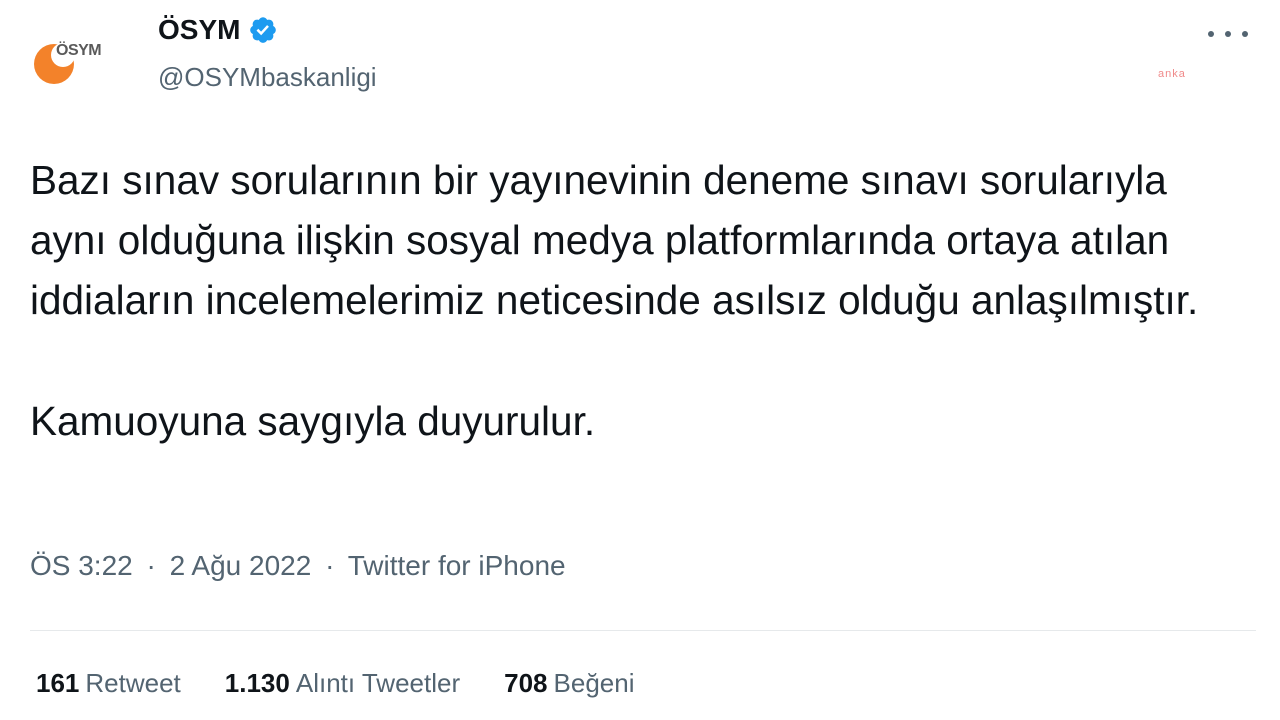  Describe the element at coordinates (457, 565) in the screenshot. I see `tweet-source: Twitter for iPhone` at that location.